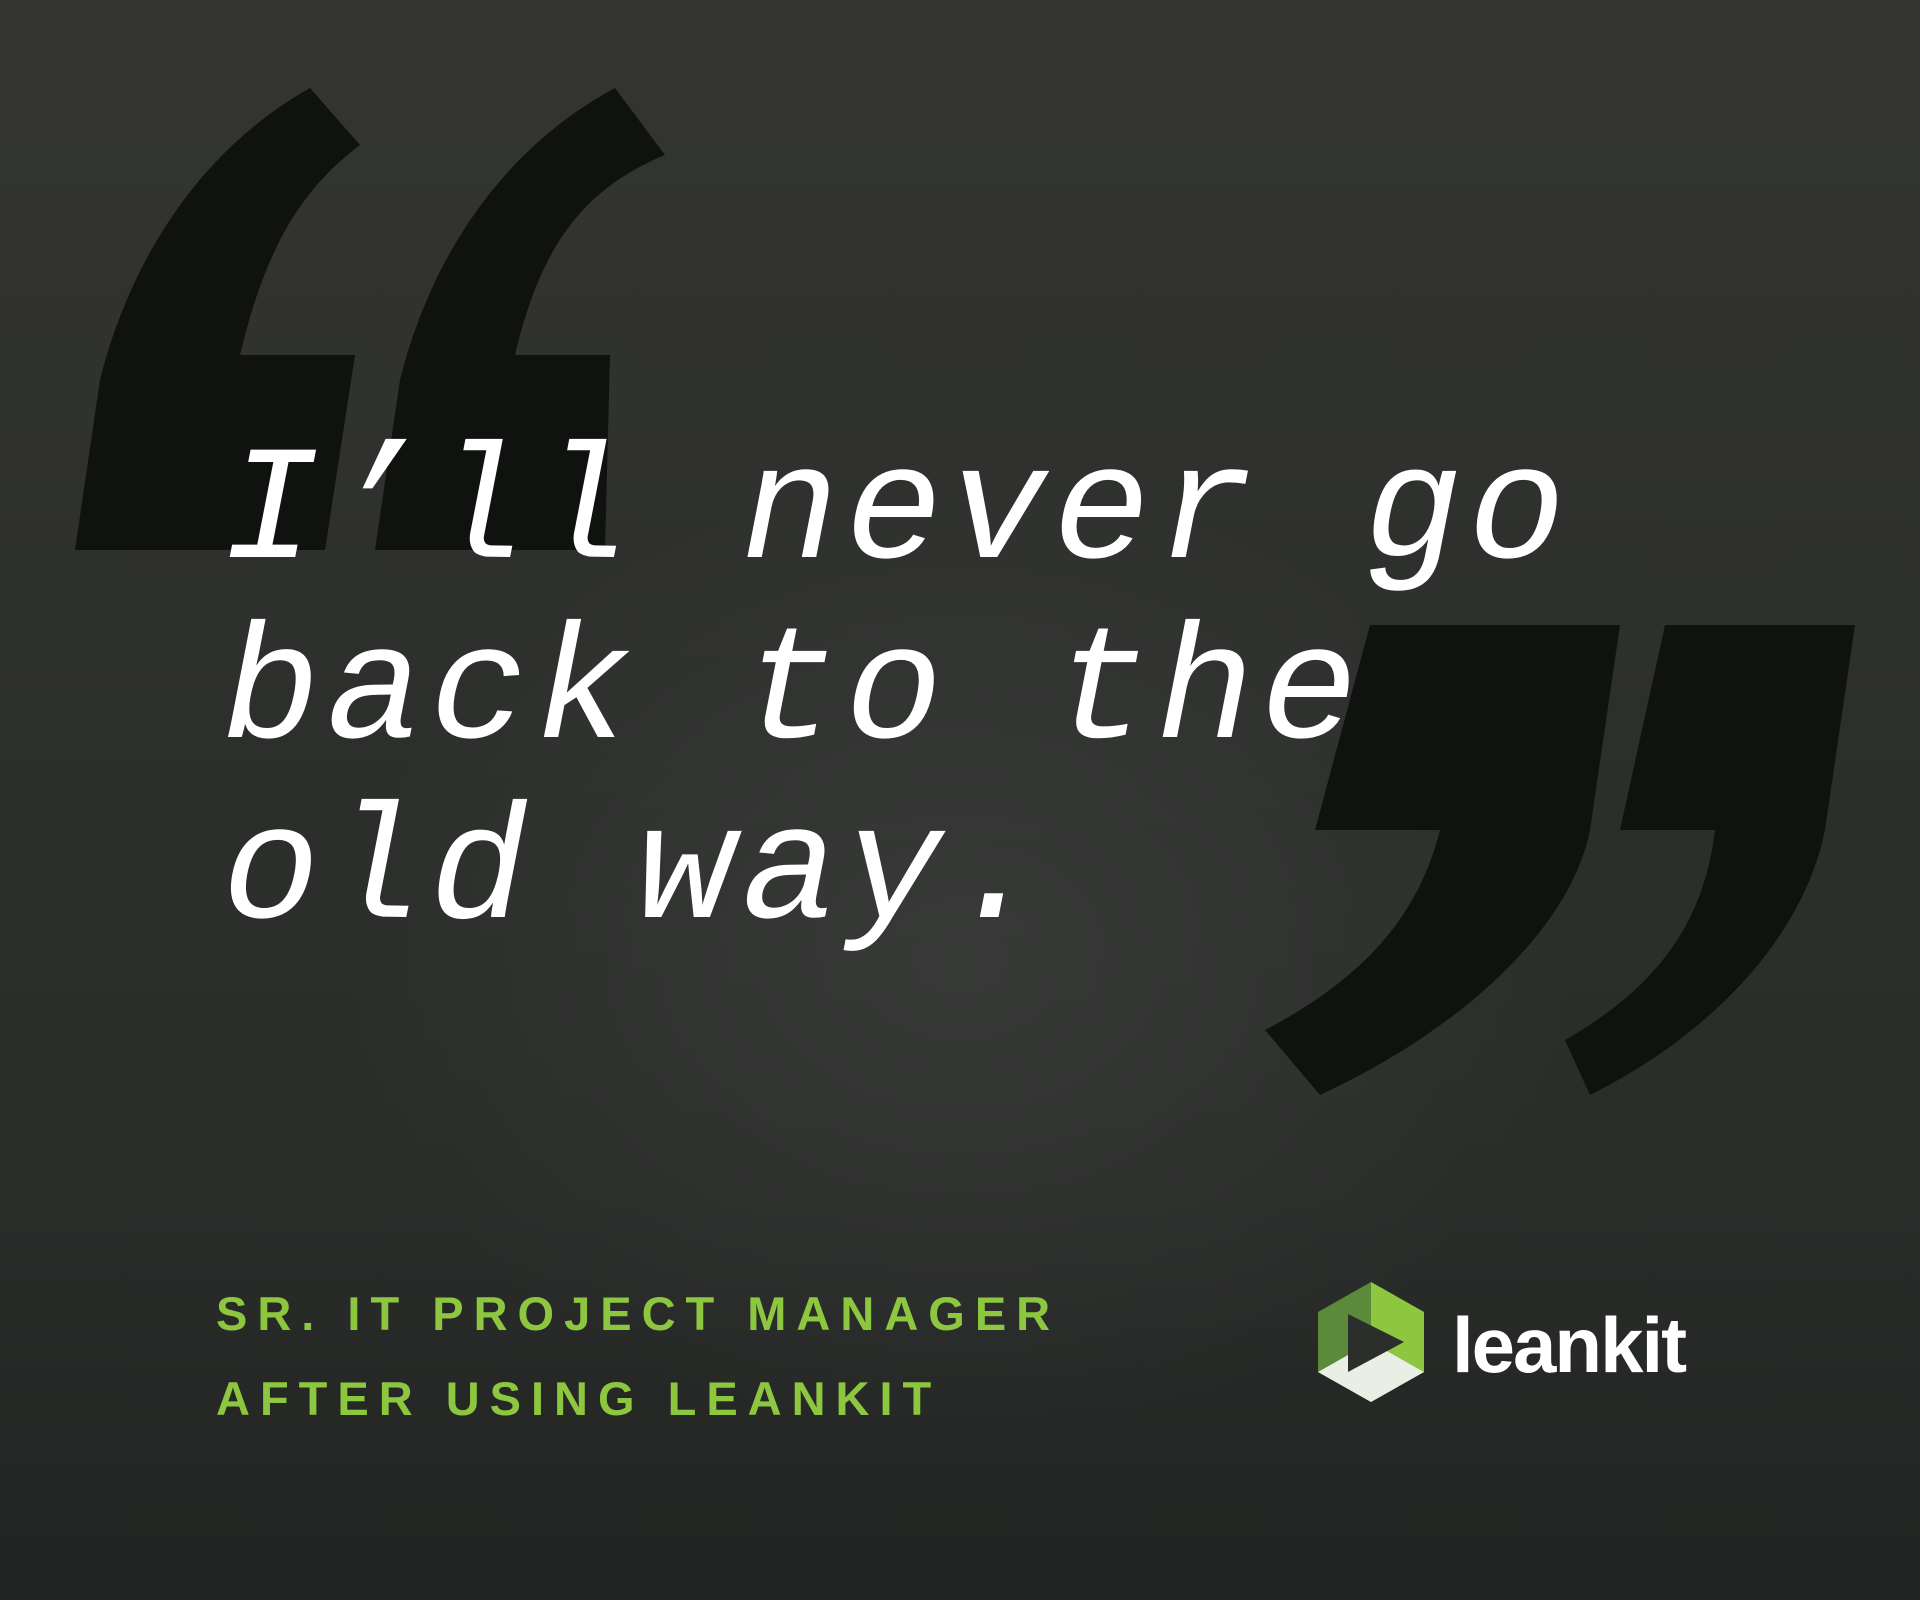  I want to click on quote-line: old way., so click(637, 873).